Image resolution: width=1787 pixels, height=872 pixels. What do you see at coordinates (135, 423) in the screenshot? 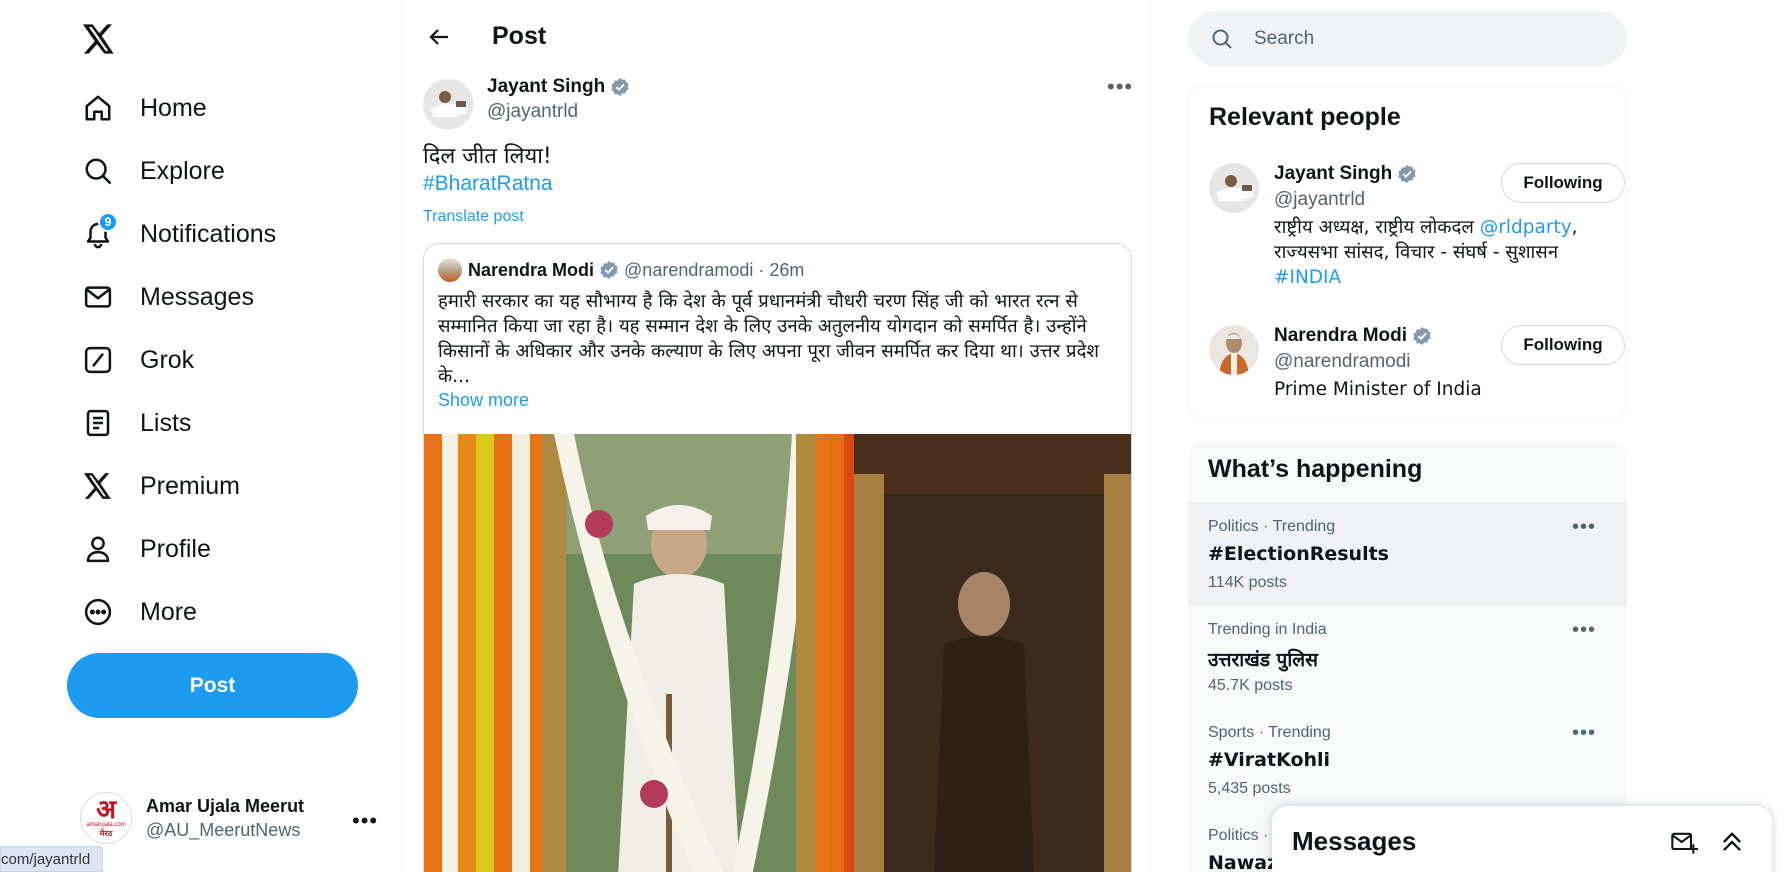
I see `nav-lists: Lists` at bounding box center [135, 423].